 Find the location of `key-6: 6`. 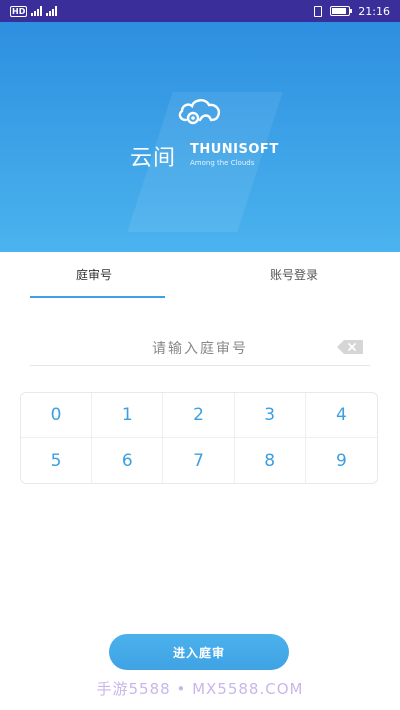

key-6: 6 is located at coordinates (128, 460).